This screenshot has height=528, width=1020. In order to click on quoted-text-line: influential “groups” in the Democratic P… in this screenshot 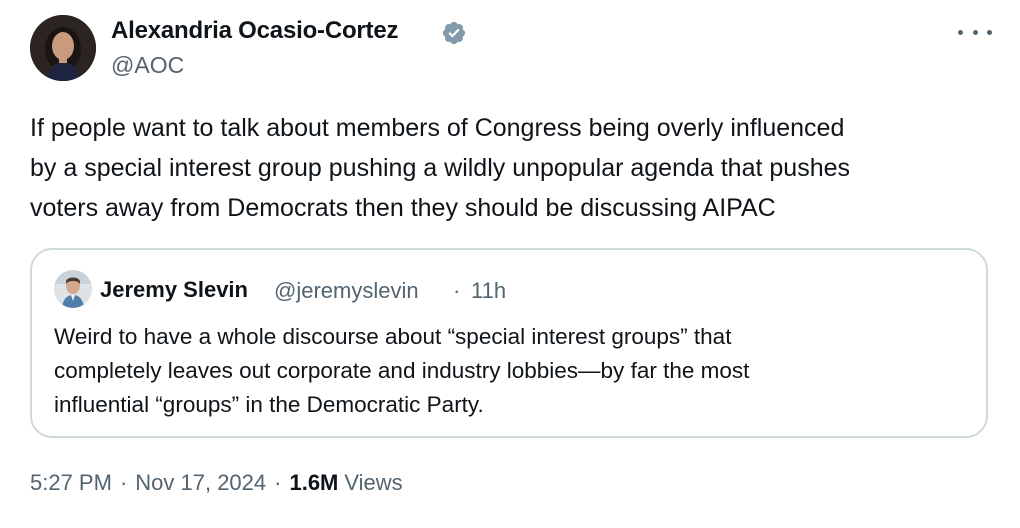, I will do `click(269, 404)`.